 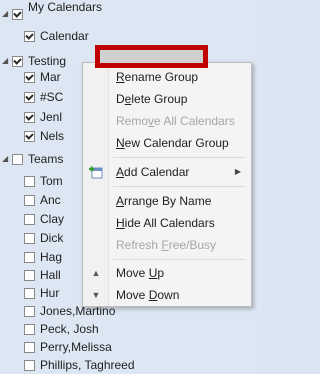 I want to click on calendar-item: Peck, Josh, so click(x=61, y=329).